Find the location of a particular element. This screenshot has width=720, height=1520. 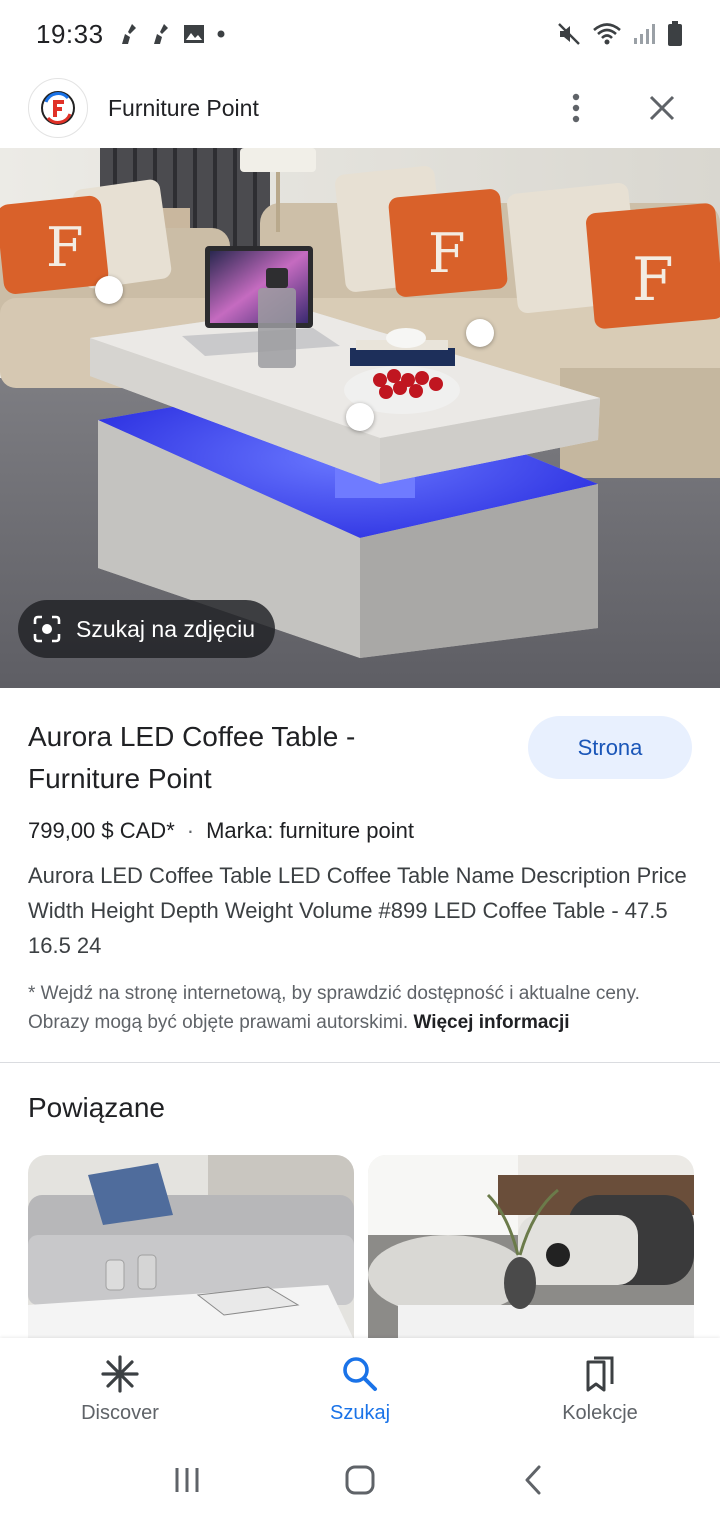

bottom-nav: Discover Szukaj Kolekcje is located at coordinates (360, 1389).